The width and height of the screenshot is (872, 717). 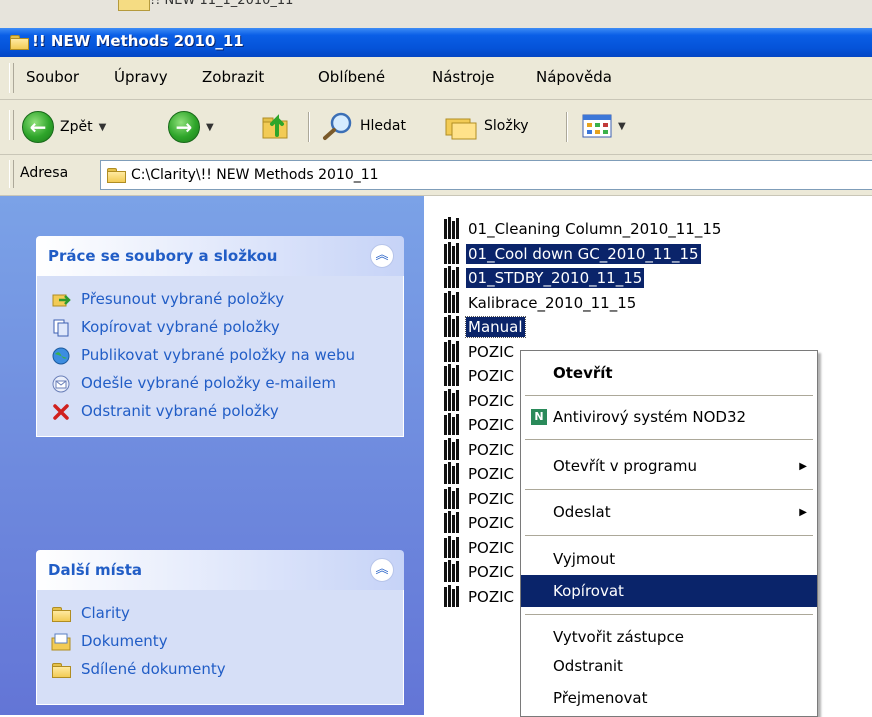 I want to click on search-button: Hledat, so click(x=364, y=126).